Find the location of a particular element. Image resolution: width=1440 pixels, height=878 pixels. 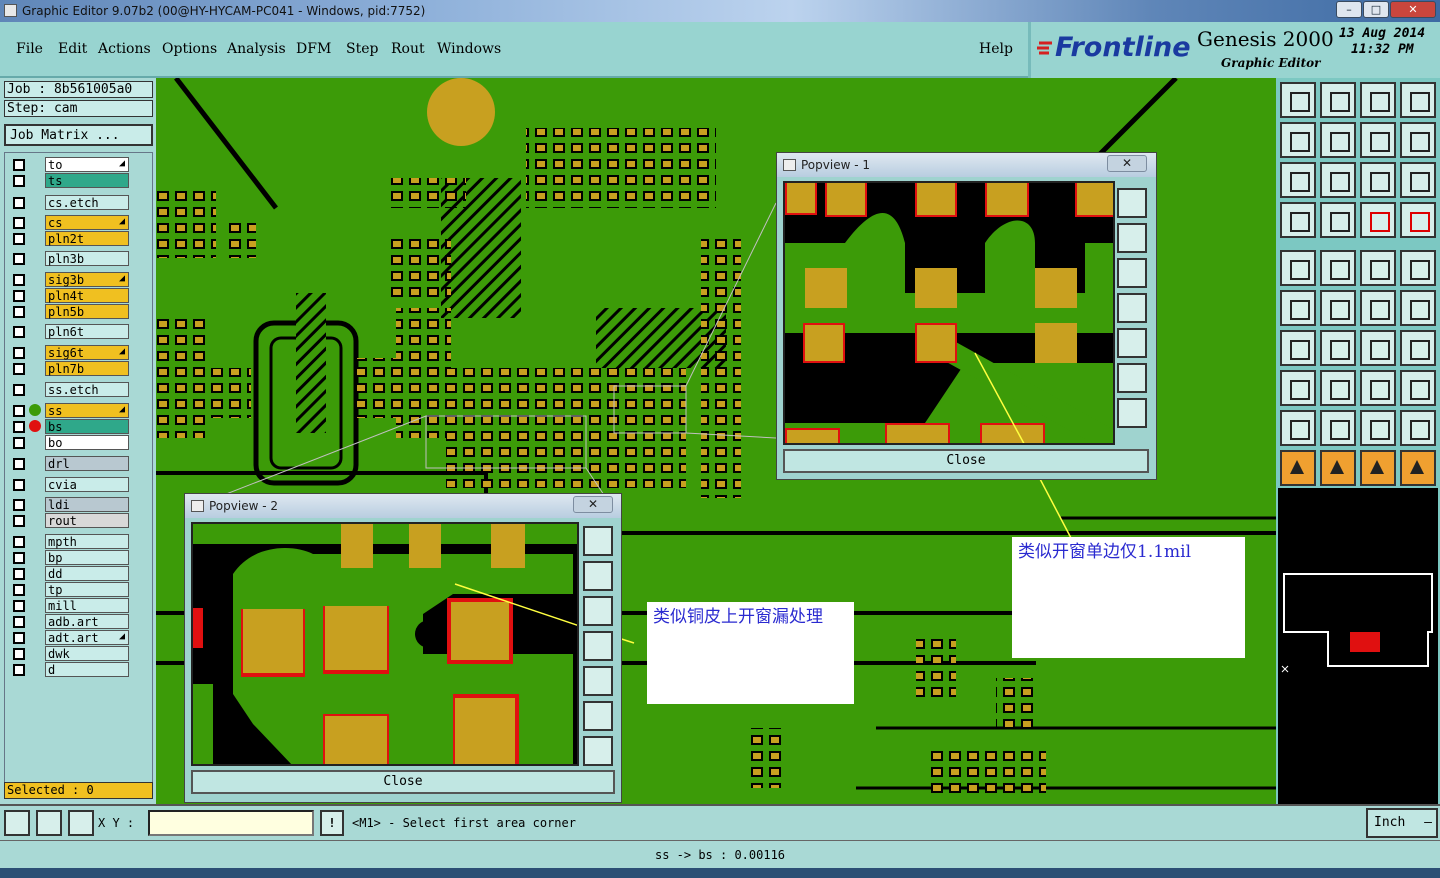

triangle-d-icon is located at coordinates (1418, 428).